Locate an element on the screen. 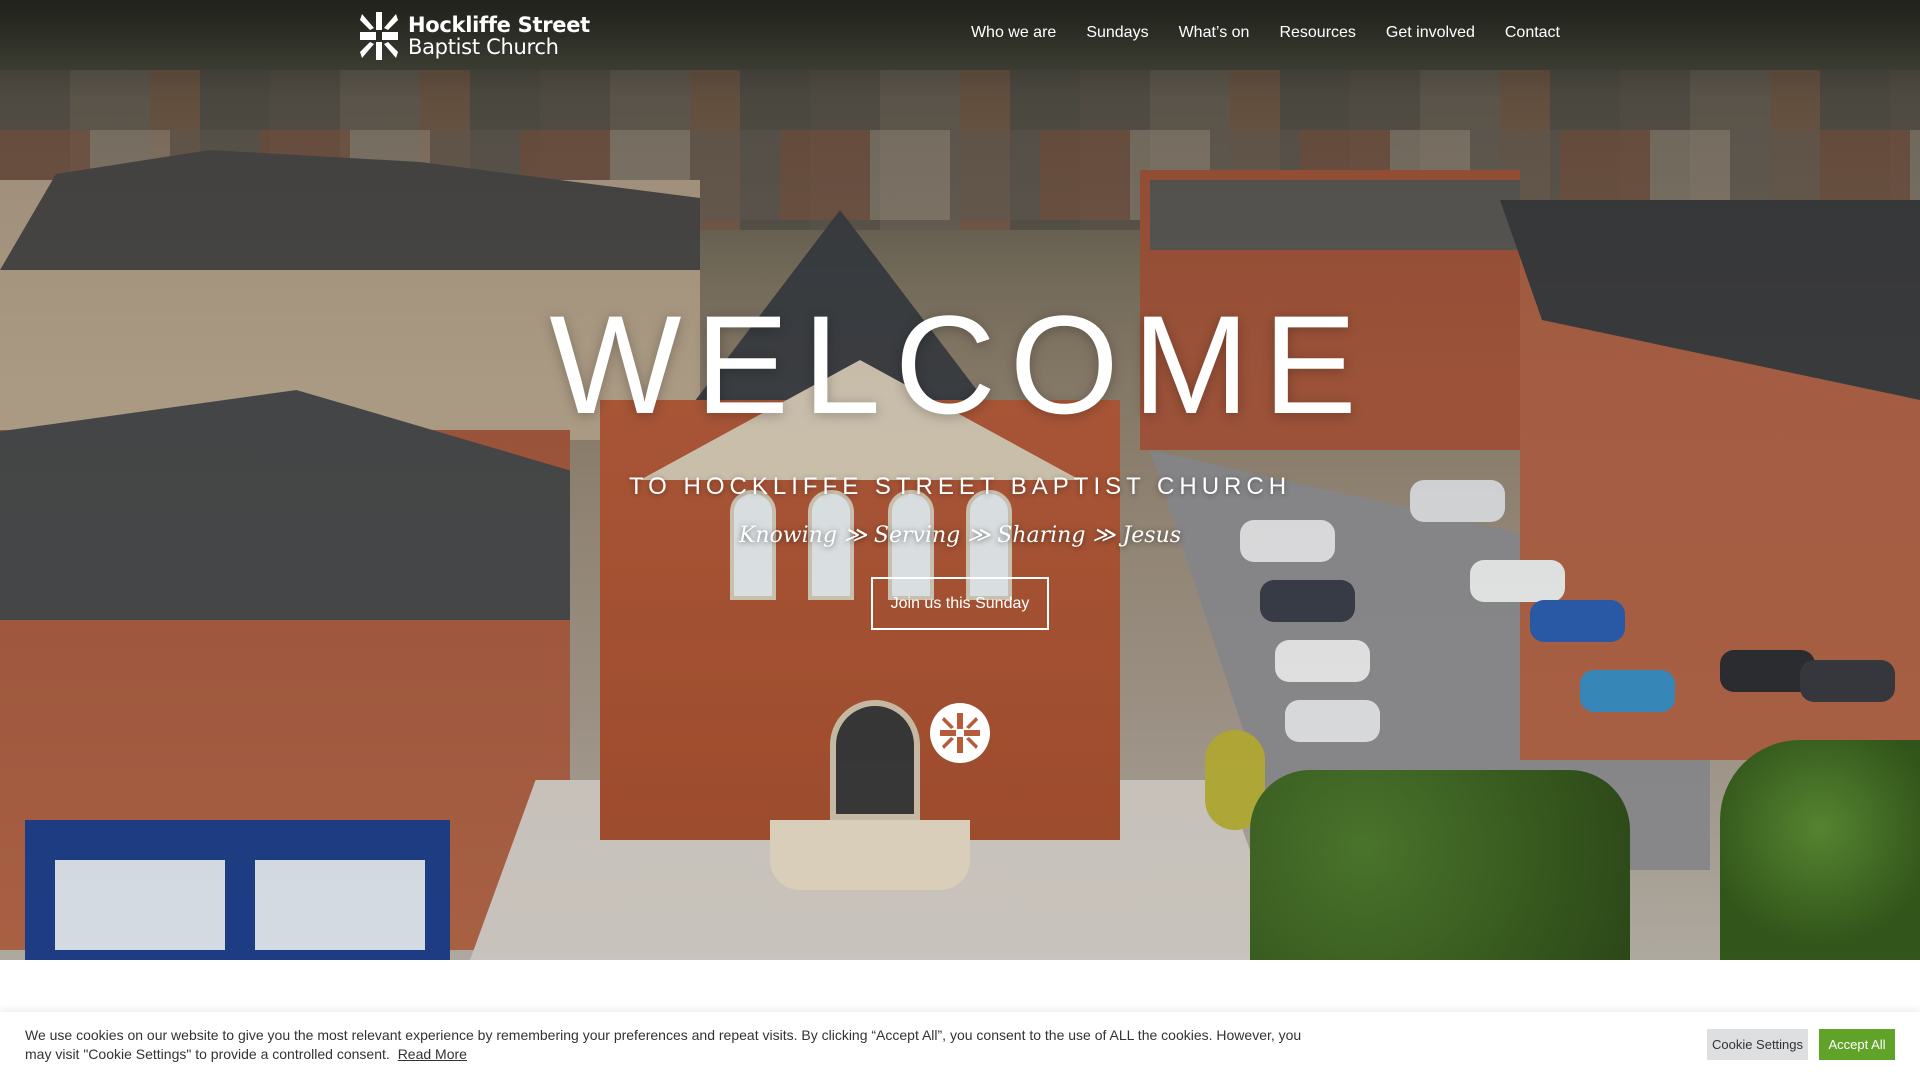  site-logo: Hockliffe Street Baptist Church is located at coordinates (475, 36).